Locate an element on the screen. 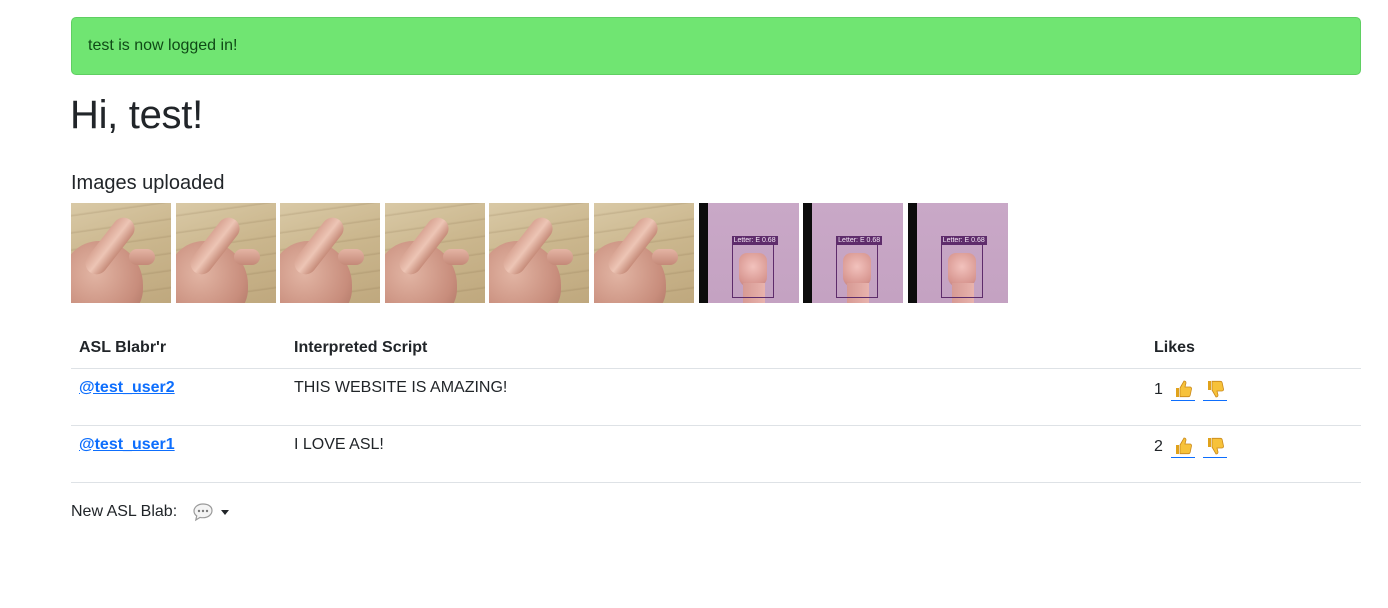 This screenshot has width=1388, height=608. login-alert: test is now logged in! is located at coordinates (716, 46).